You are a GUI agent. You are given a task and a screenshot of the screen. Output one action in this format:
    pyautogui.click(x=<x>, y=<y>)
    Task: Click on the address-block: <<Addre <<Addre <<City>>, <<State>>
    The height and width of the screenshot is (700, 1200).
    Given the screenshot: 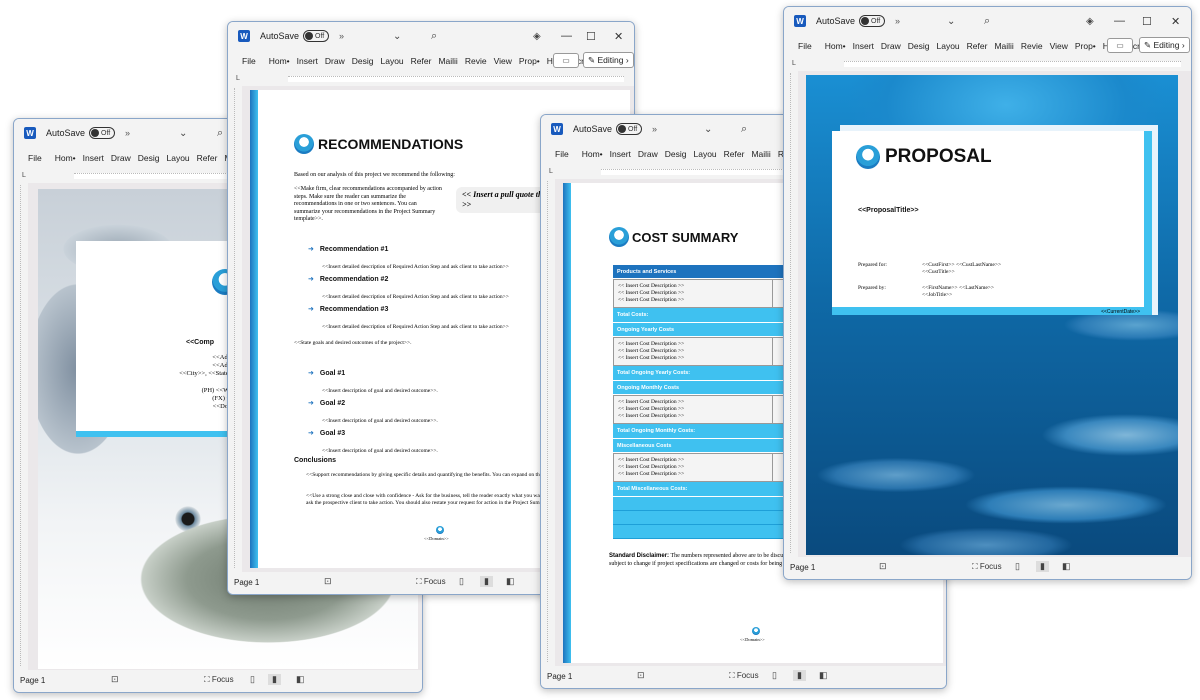 What is the action you would take?
    pyautogui.click(x=207, y=365)
    